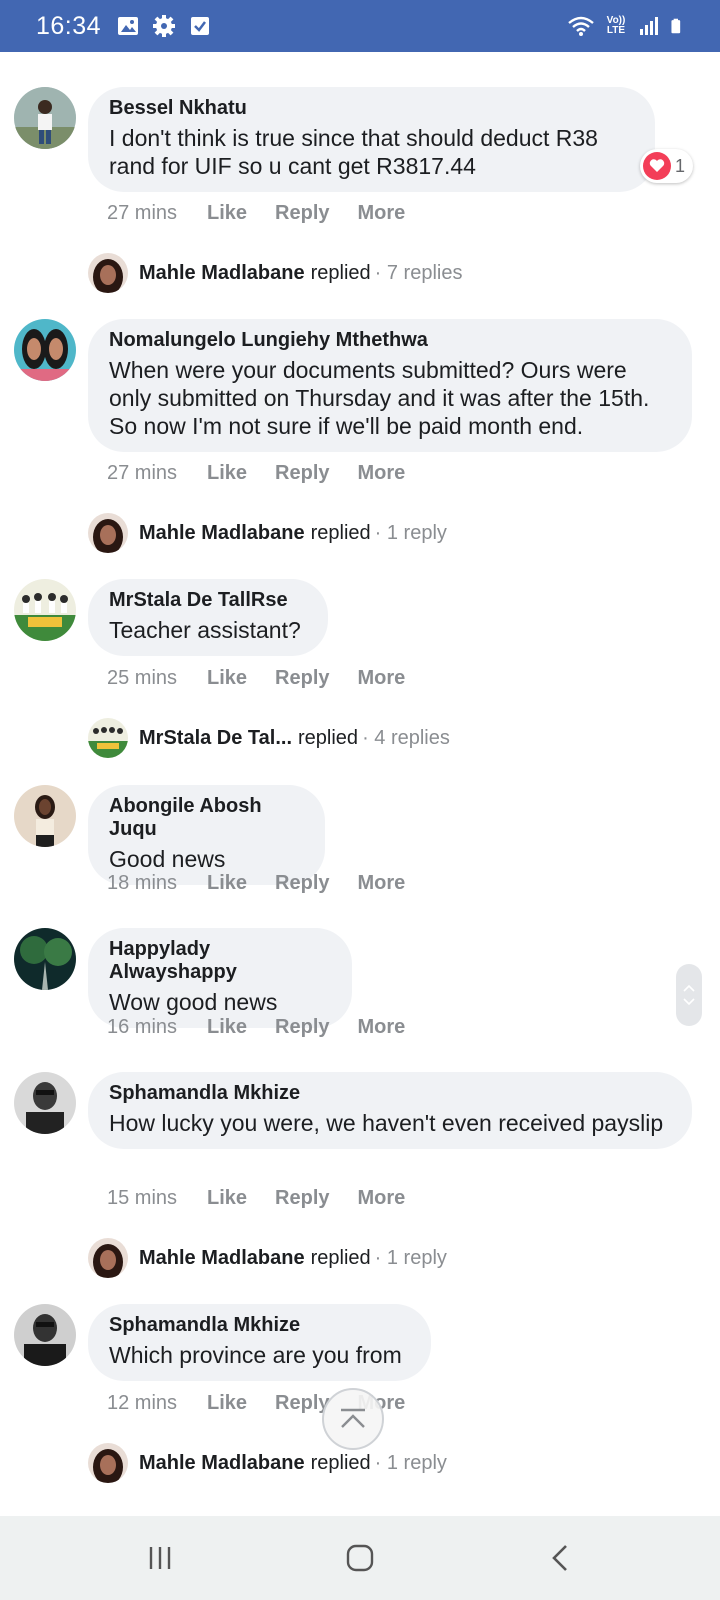 The height and width of the screenshot is (1600, 720). Describe the element at coordinates (649, 26) in the screenshot. I see `signal-icon` at that location.